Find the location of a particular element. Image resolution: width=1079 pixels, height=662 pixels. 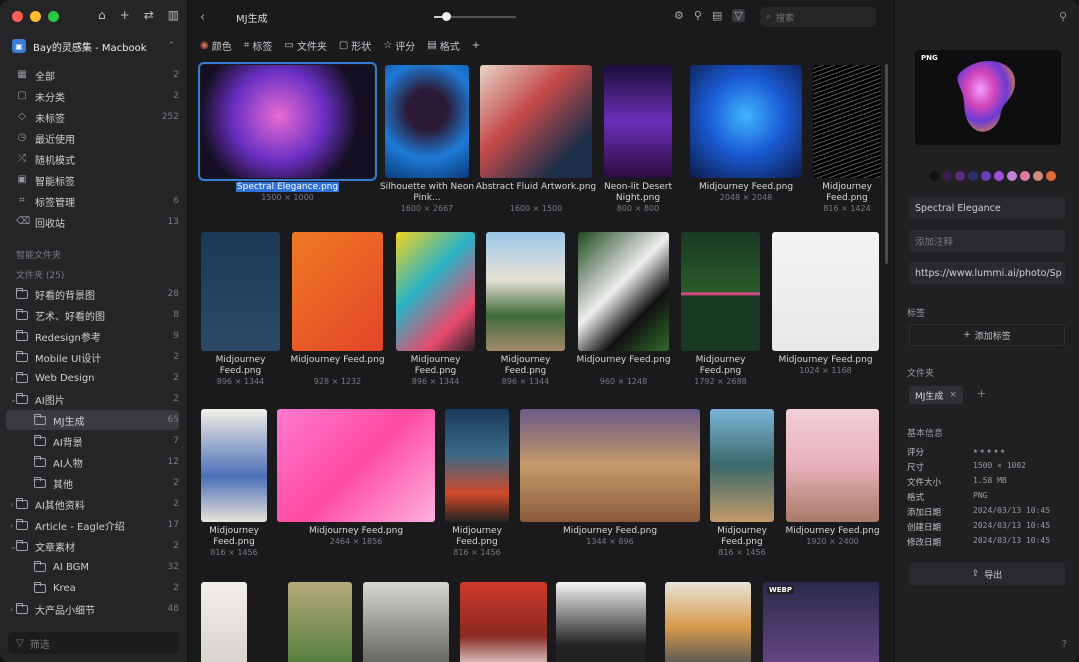

help-icon: ? is located at coordinates (1064, 644).